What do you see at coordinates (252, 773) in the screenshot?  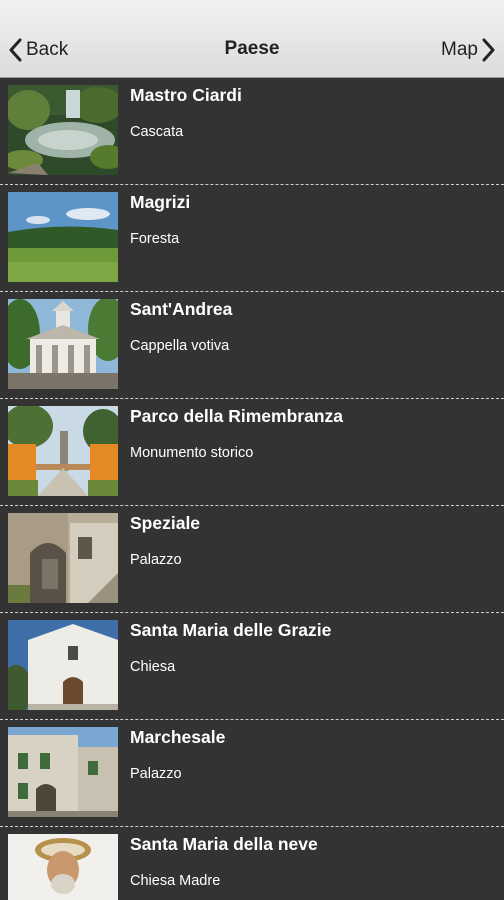 I see `list-item: Marchesale Palazzo` at bounding box center [252, 773].